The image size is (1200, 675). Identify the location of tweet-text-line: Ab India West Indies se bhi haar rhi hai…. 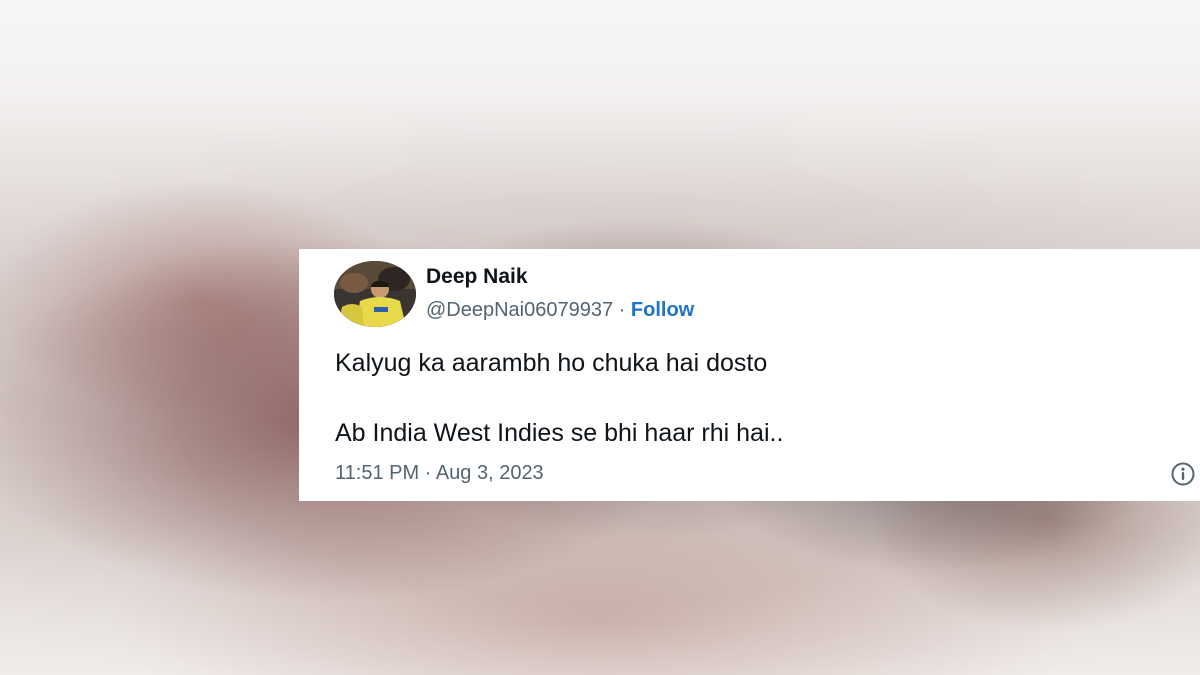
(559, 433).